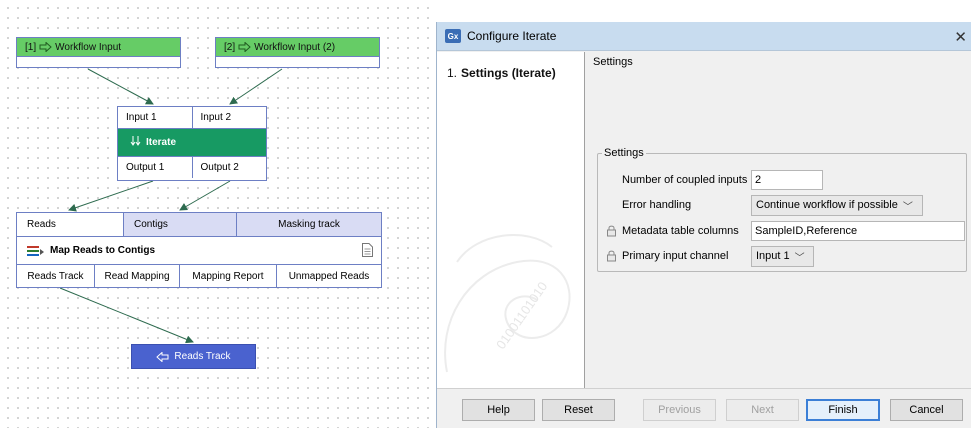 The height and width of the screenshot is (428, 971). What do you see at coordinates (137, 276) in the screenshot?
I see `output-port-read-mapping: Read Mapping` at bounding box center [137, 276].